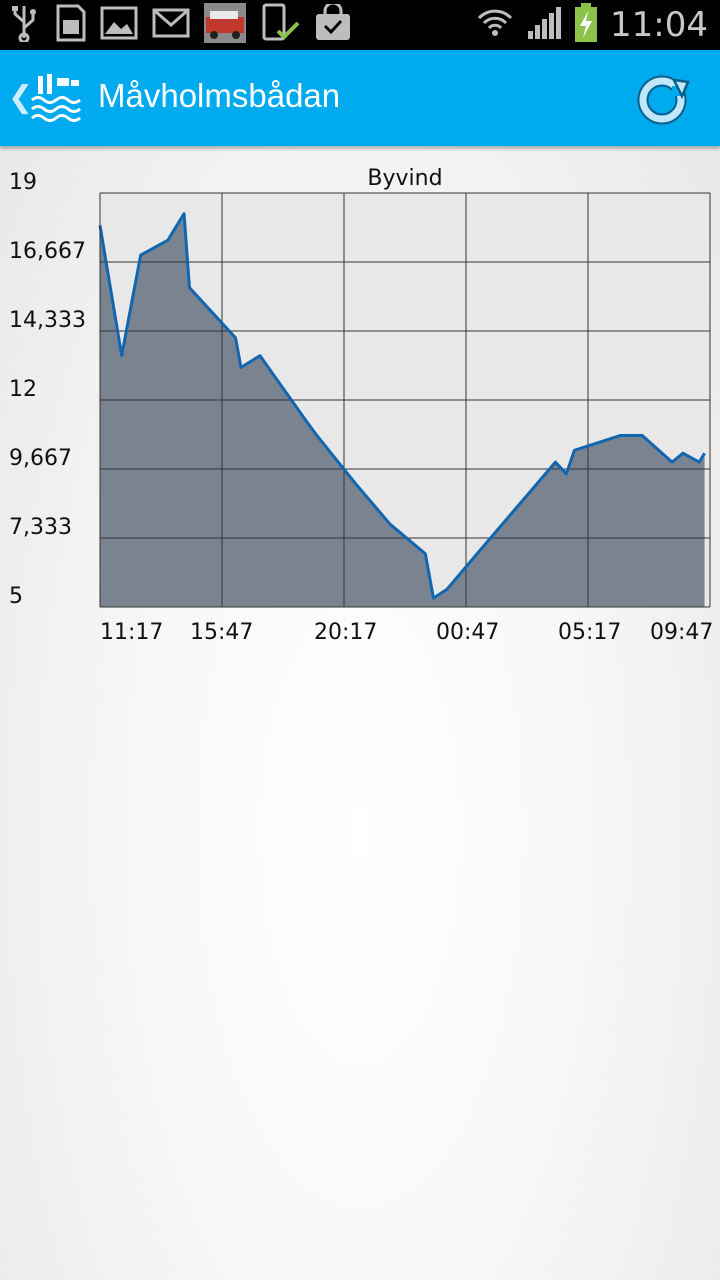 This screenshot has width=720, height=1280. I want to click on signal-icon, so click(544, 25).